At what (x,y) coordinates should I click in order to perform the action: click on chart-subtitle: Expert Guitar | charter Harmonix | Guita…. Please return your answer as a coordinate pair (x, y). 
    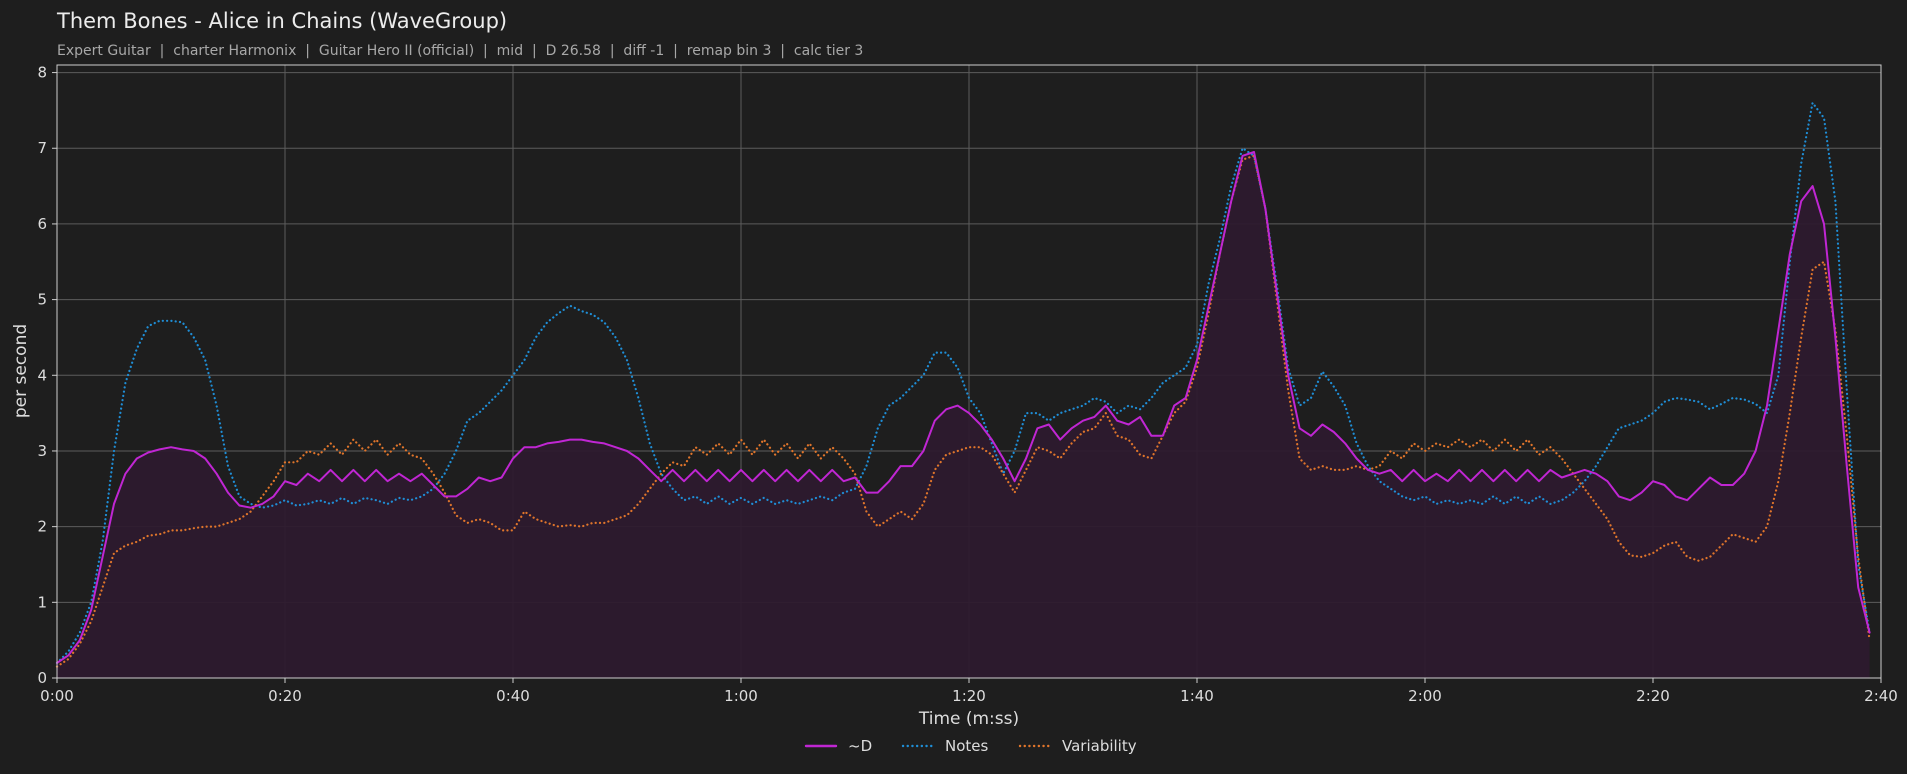
    Looking at the image, I should click on (460, 51).